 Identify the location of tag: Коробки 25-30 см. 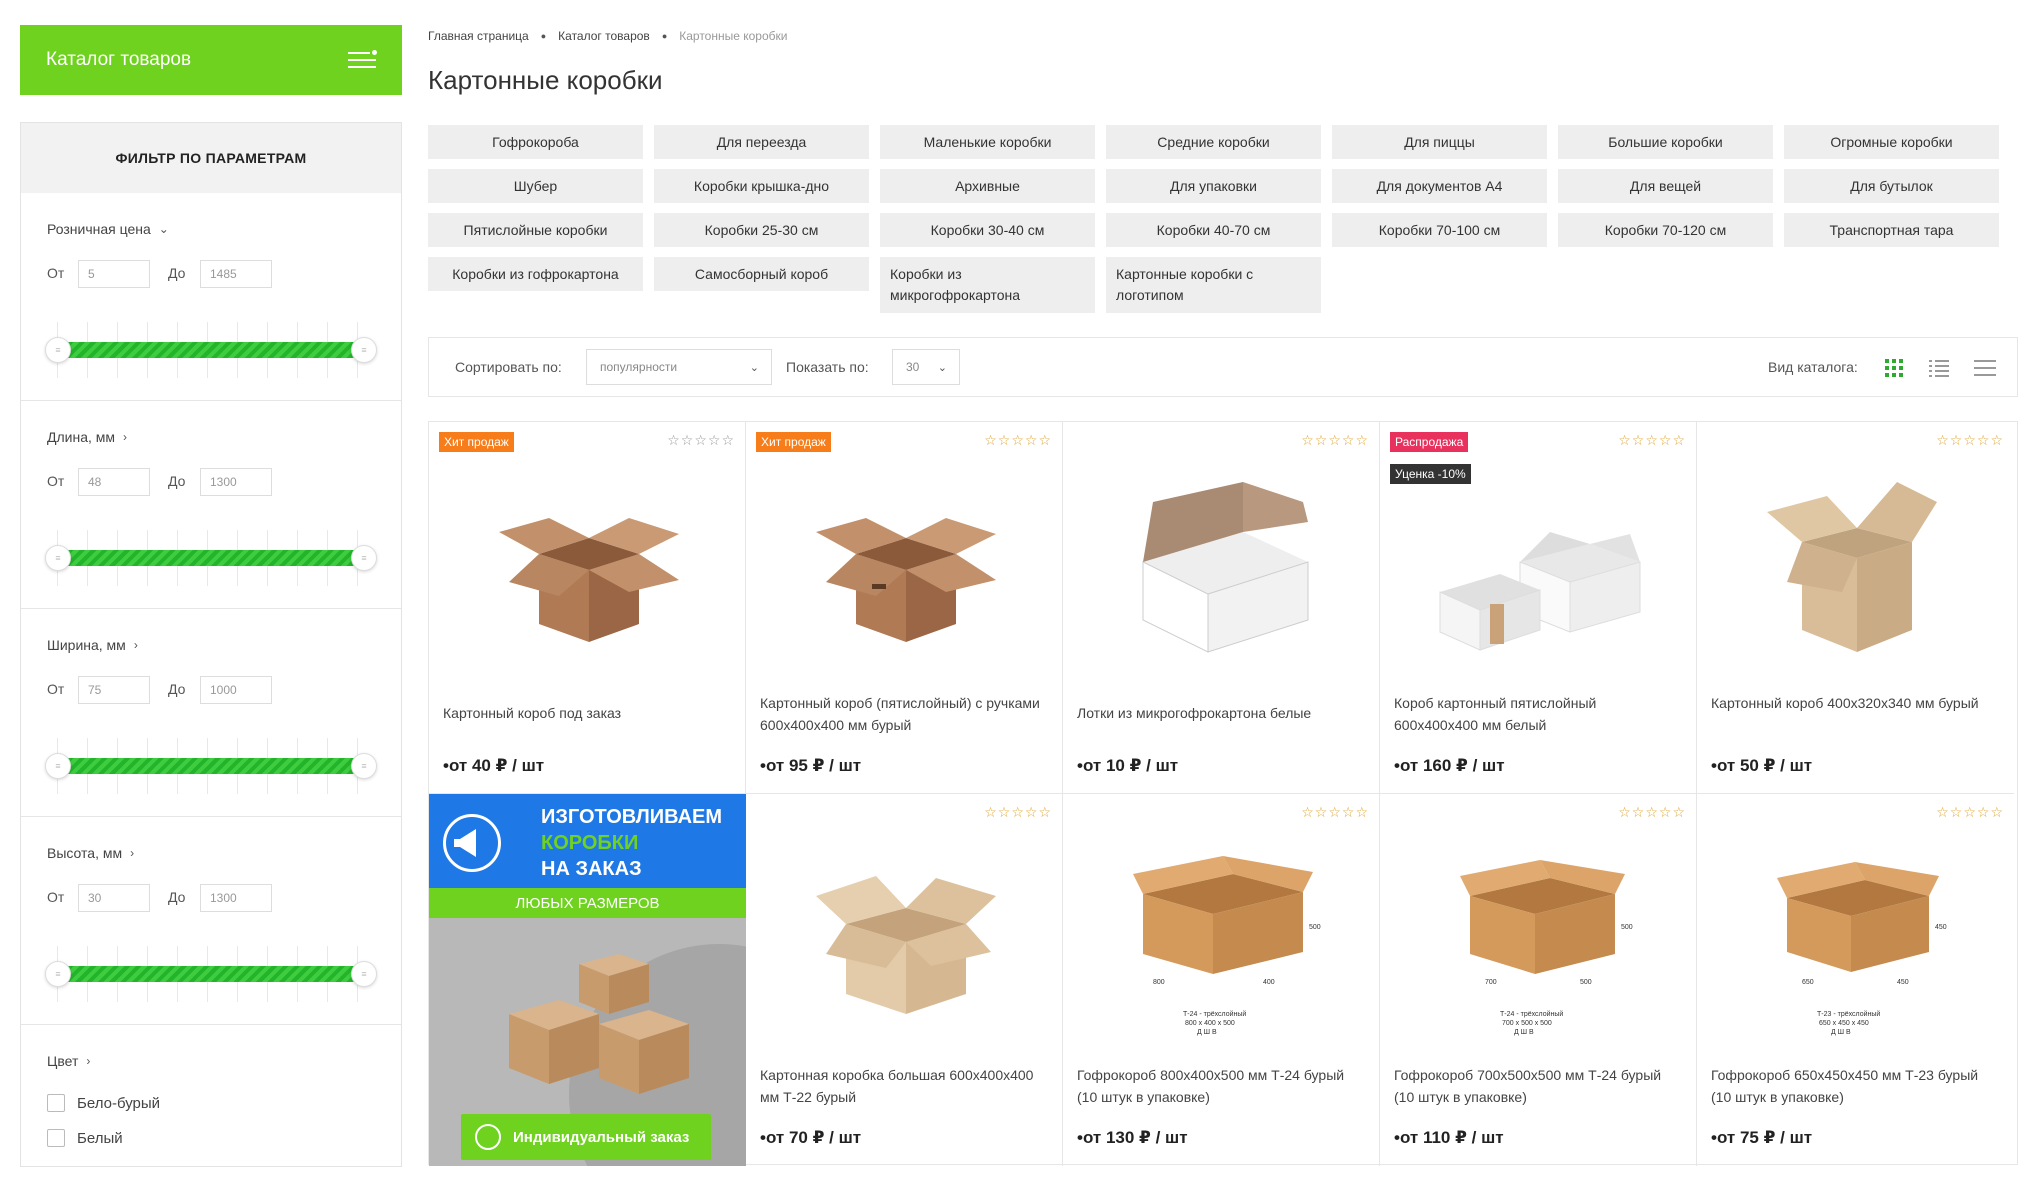
(761, 230).